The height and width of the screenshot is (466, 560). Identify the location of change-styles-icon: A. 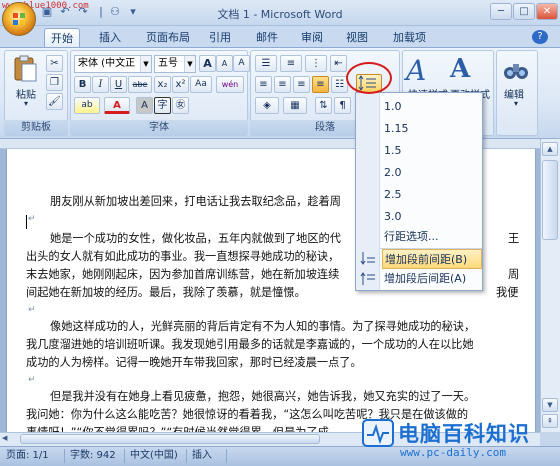
(460, 69).